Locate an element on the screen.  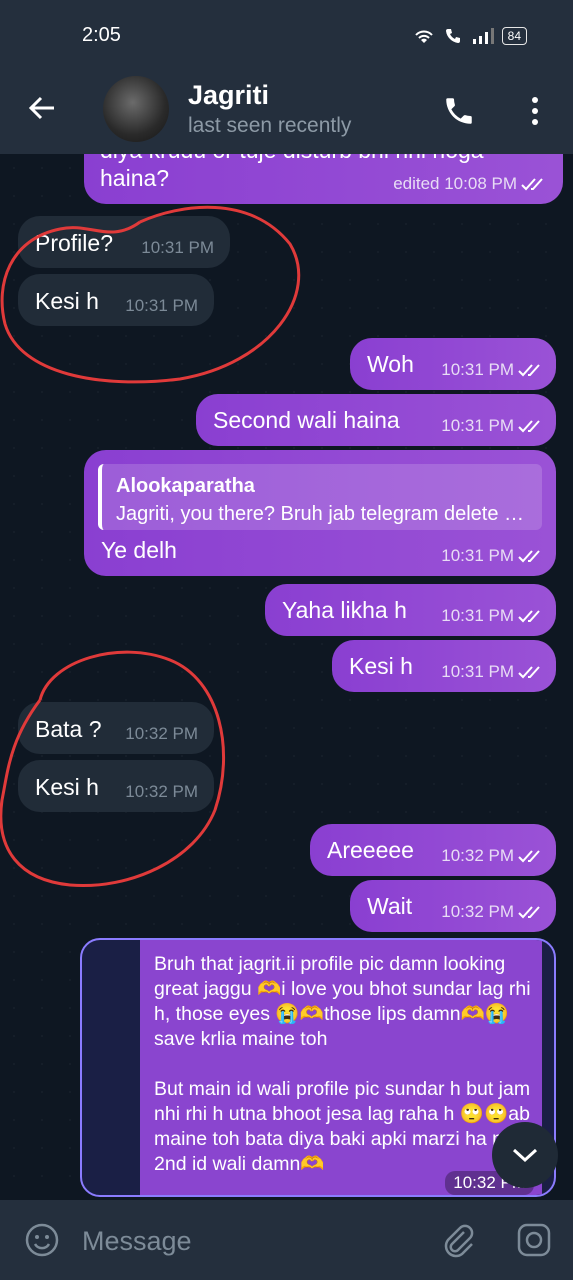
message-input is located at coordinates (252, 1241).